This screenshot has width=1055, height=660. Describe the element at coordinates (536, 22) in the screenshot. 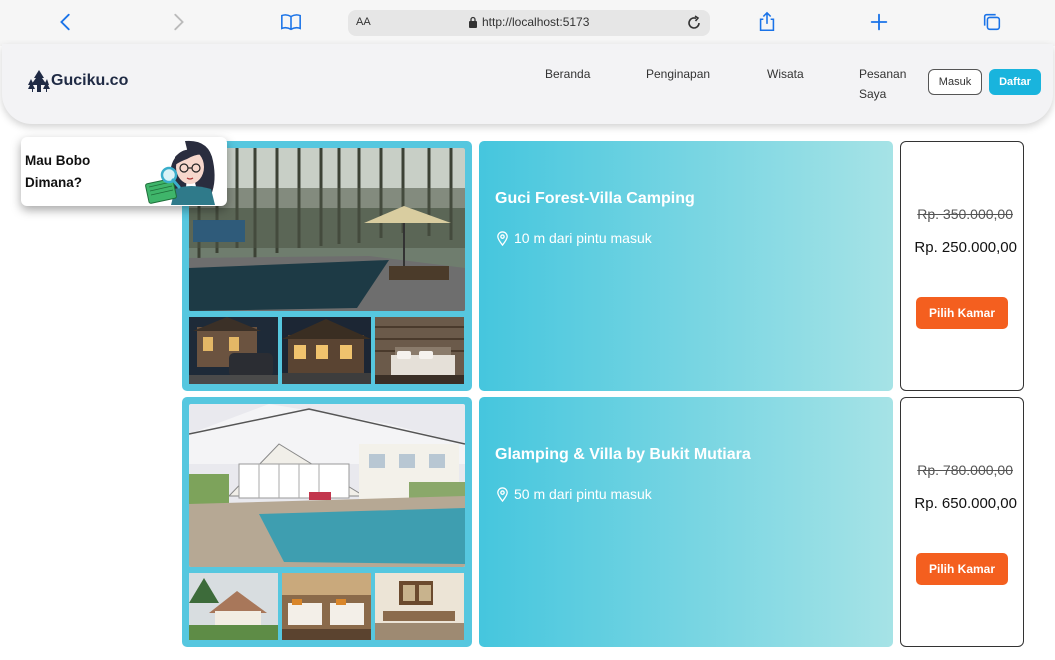

I see `url-text: http://localhost:5173` at that location.